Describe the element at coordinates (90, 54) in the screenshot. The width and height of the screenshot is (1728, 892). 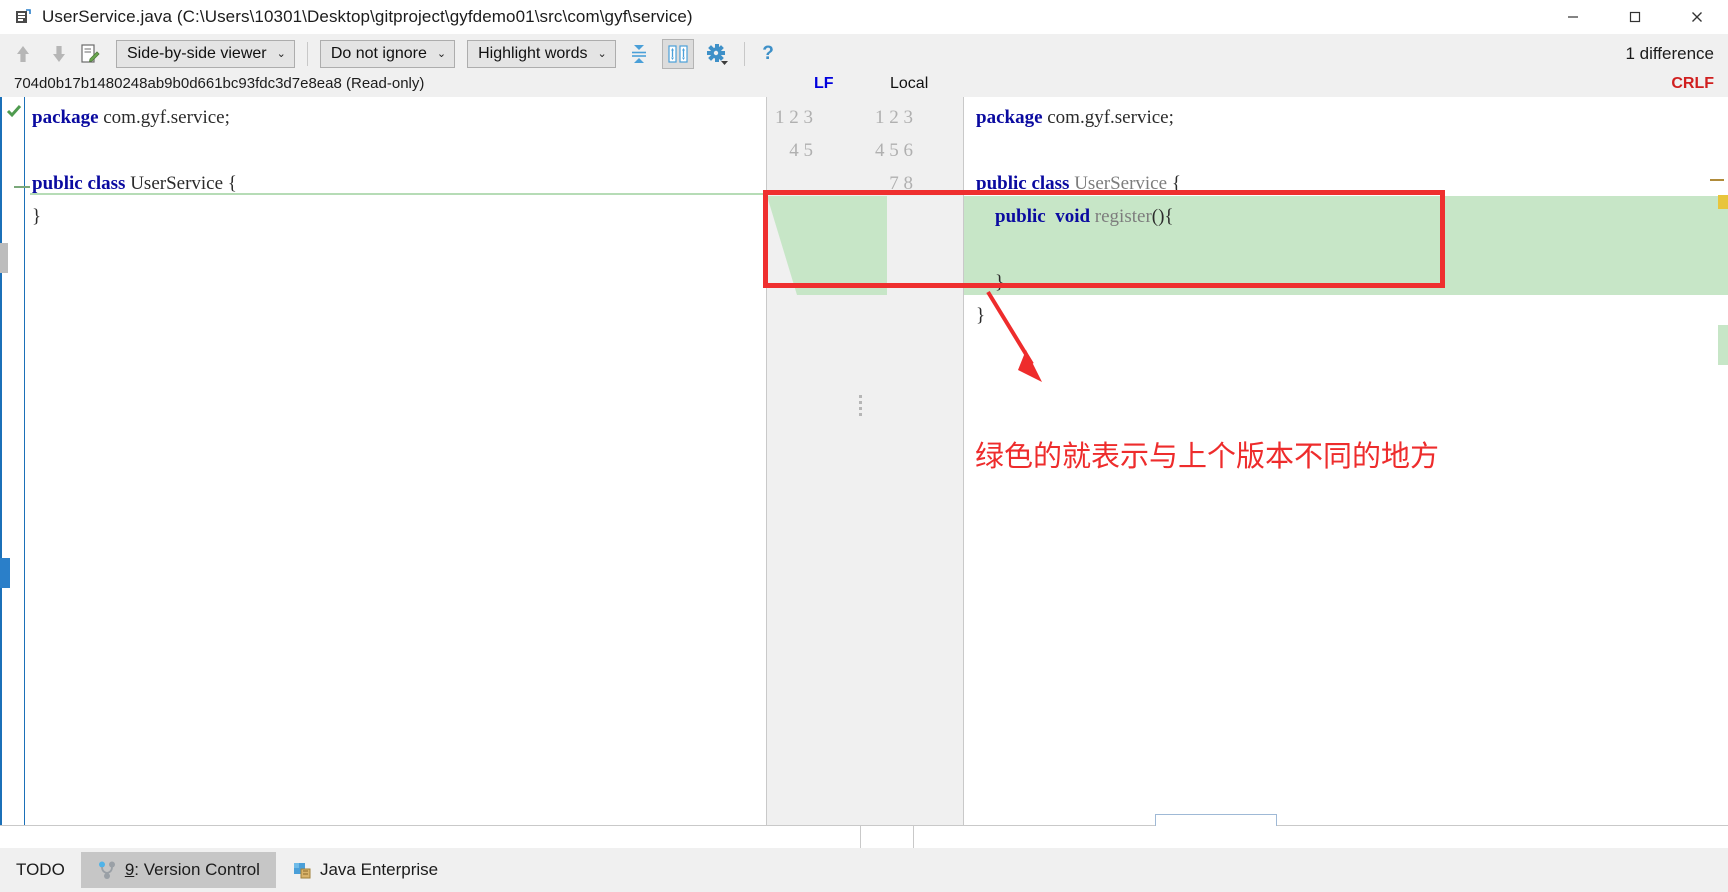
I see `edit-source-icon` at that location.